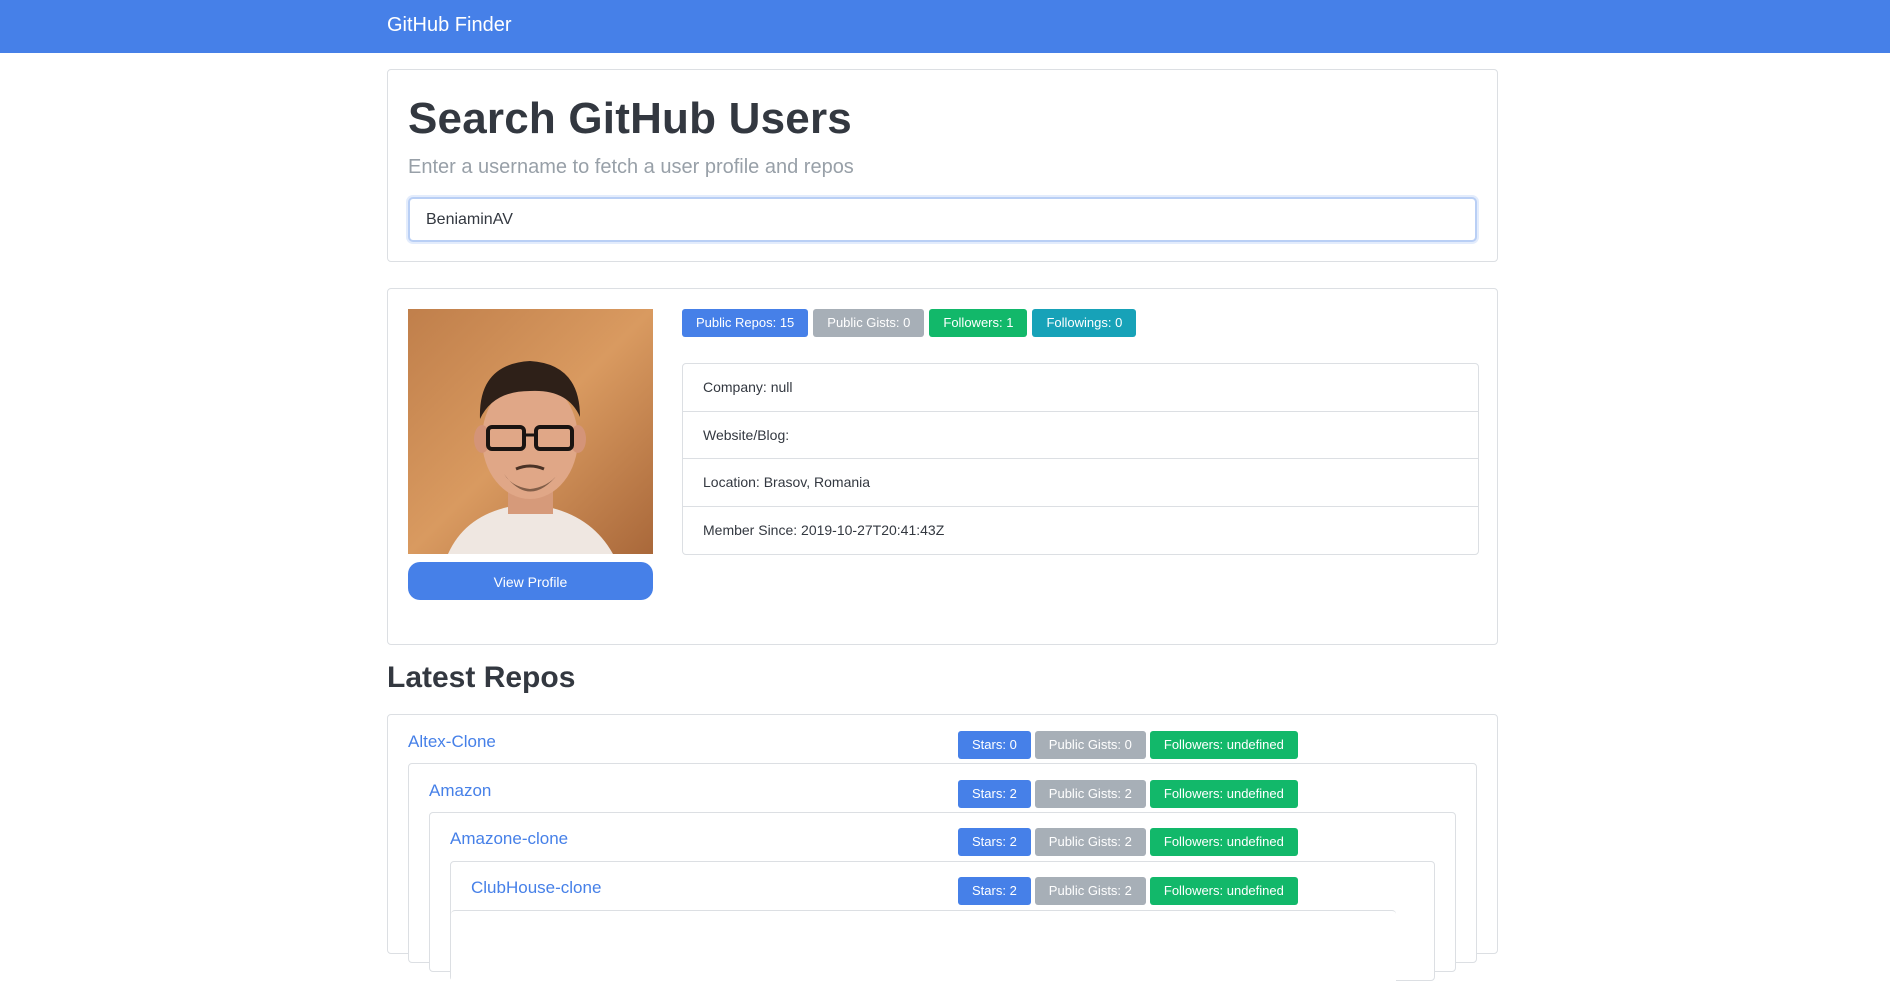 The image size is (1890, 990). What do you see at coordinates (824, 529) in the screenshot?
I see `member-since-item: Member Since: 2019-10-27T20:41:43Z` at bounding box center [824, 529].